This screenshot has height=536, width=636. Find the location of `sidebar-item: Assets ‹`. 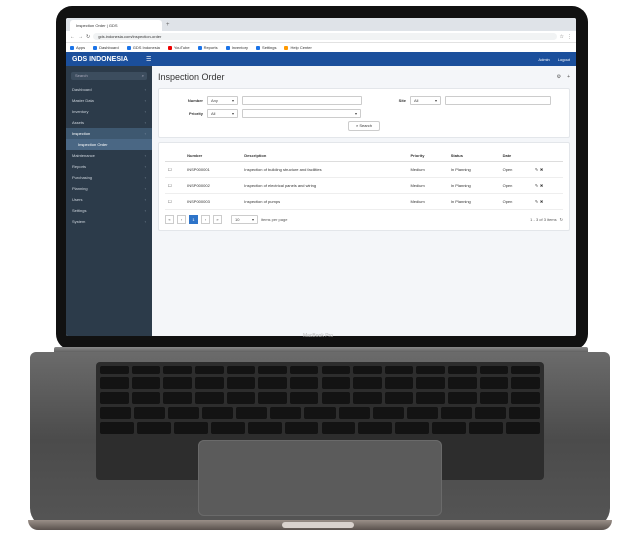

sidebar-item: Assets ‹ is located at coordinates (109, 122).